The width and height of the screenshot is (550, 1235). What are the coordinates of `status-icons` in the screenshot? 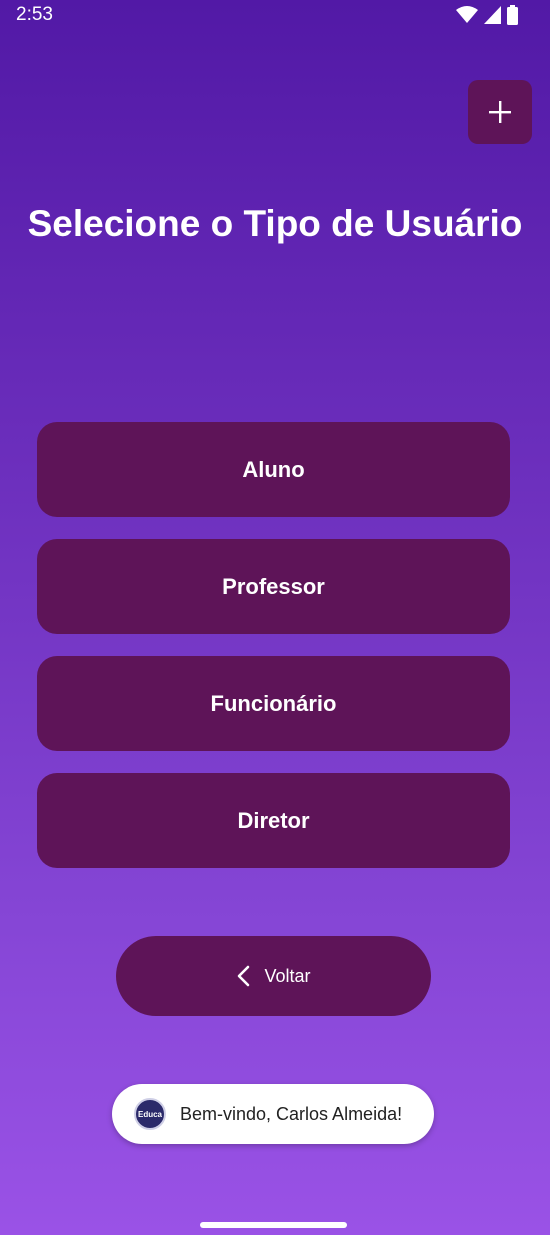 It's located at (487, 15).